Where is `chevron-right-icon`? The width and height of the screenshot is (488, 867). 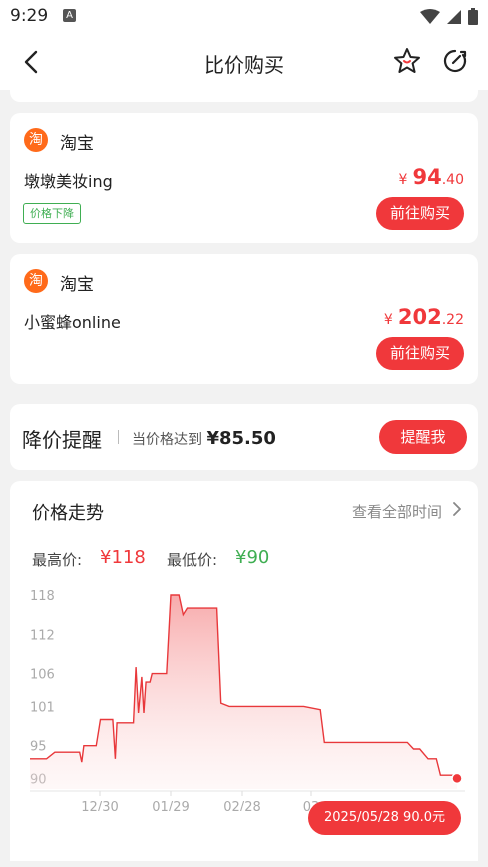 chevron-right-icon is located at coordinates (457, 509).